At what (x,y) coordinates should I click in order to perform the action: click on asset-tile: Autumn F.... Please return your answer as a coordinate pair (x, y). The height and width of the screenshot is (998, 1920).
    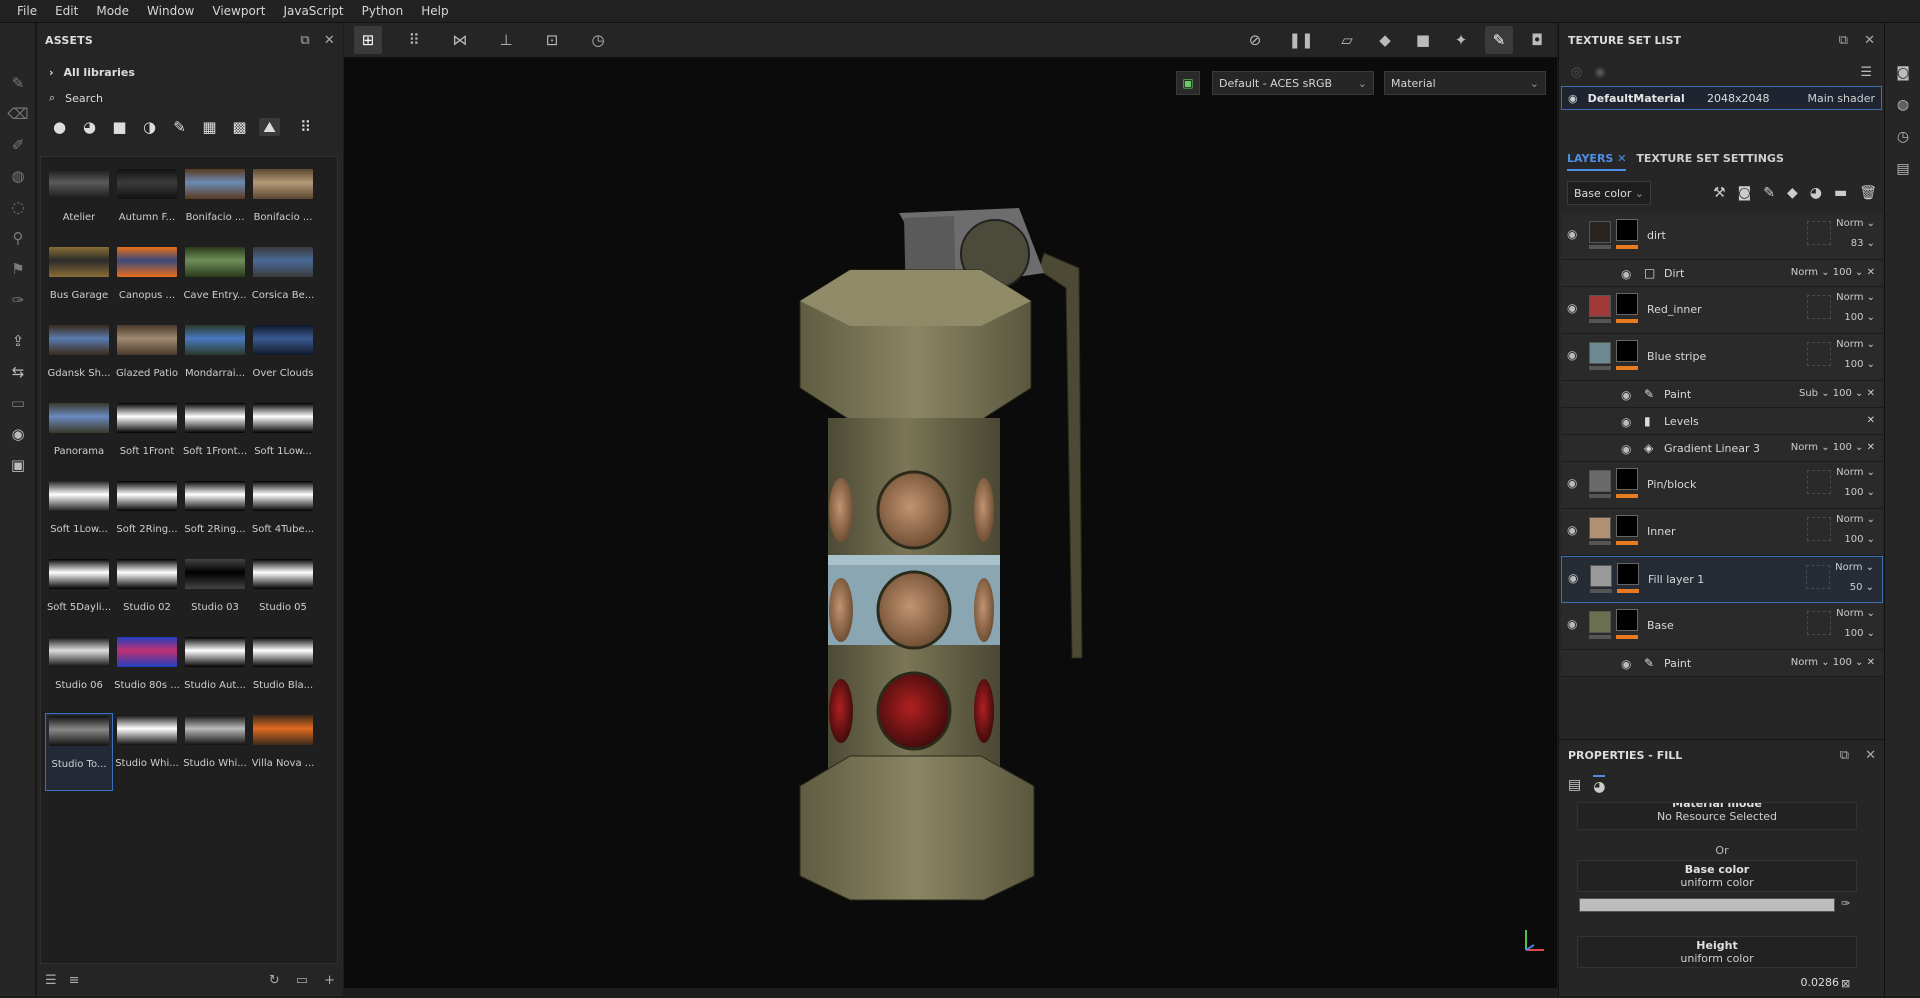
    Looking at the image, I should click on (147, 206).